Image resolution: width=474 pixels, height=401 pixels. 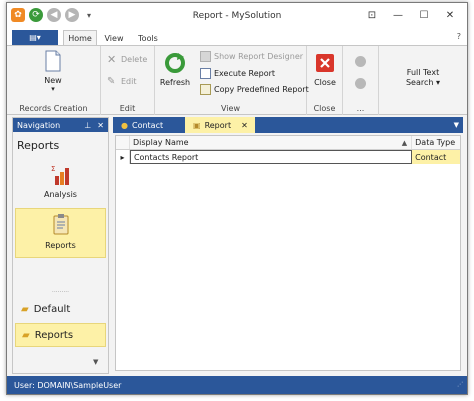 I want to click on full-text-search-label-line2: Search ▾, so click(x=423, y=82).